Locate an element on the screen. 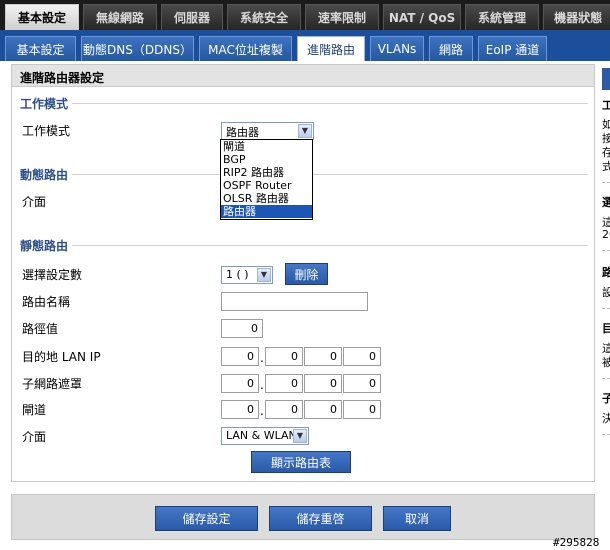 This screenshot has width=610, height=550. top-tab-status: 機器狀態 is located at coordinates (576, 17).